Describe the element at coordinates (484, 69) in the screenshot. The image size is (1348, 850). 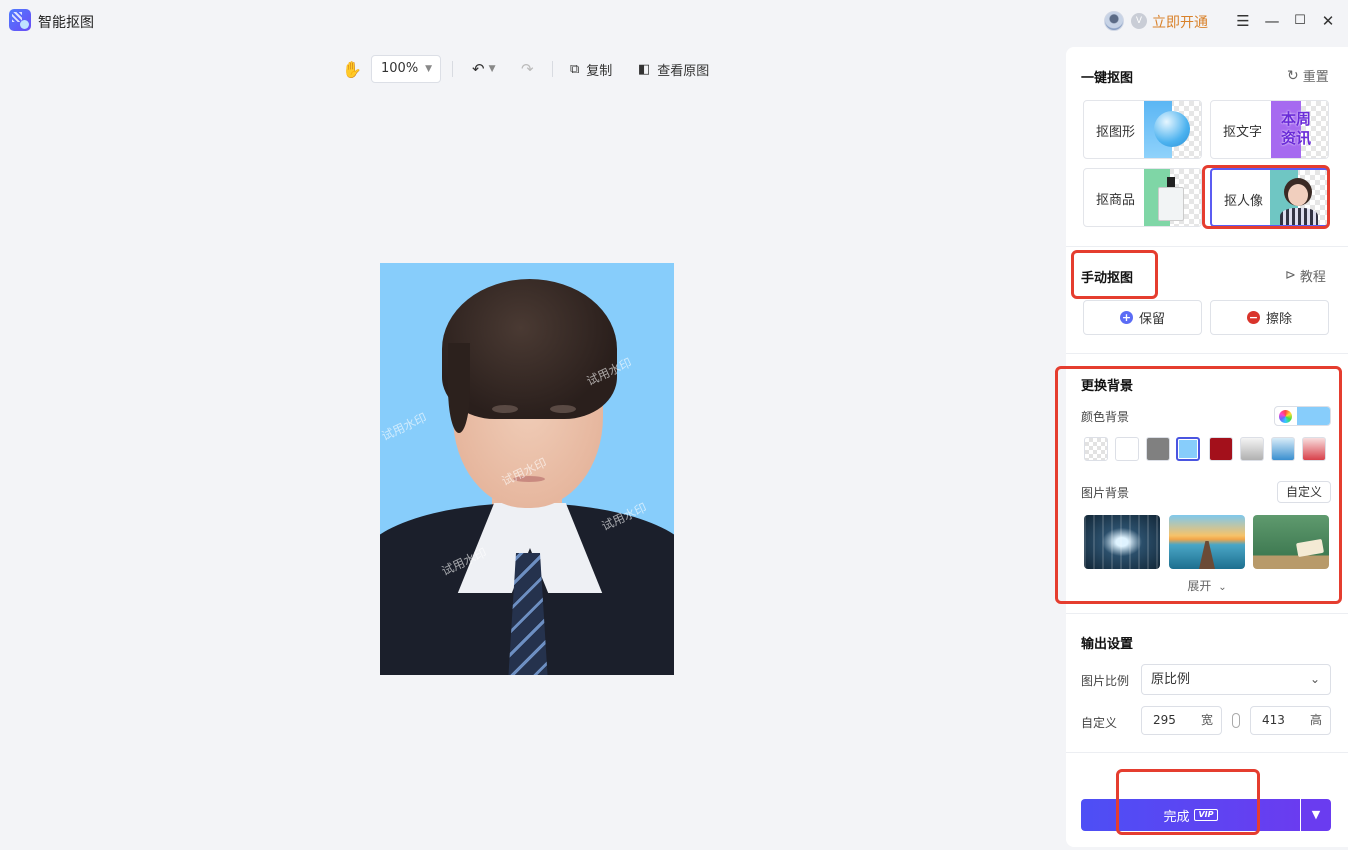
I see `undo-icon: ↶ ▼` at that location.